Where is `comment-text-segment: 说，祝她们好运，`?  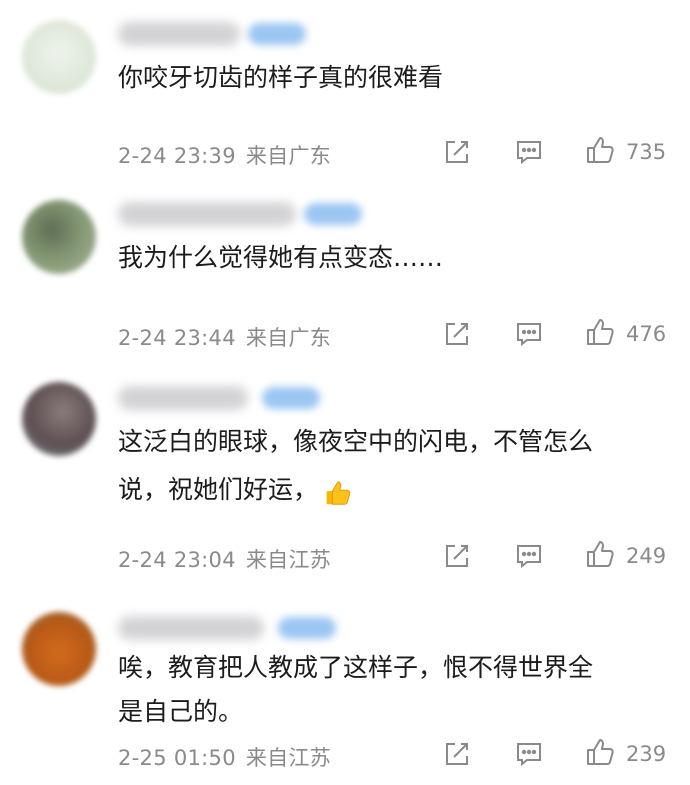 comment-text-segment: 说，祝她们好运， is located at coordinates (218, 489).